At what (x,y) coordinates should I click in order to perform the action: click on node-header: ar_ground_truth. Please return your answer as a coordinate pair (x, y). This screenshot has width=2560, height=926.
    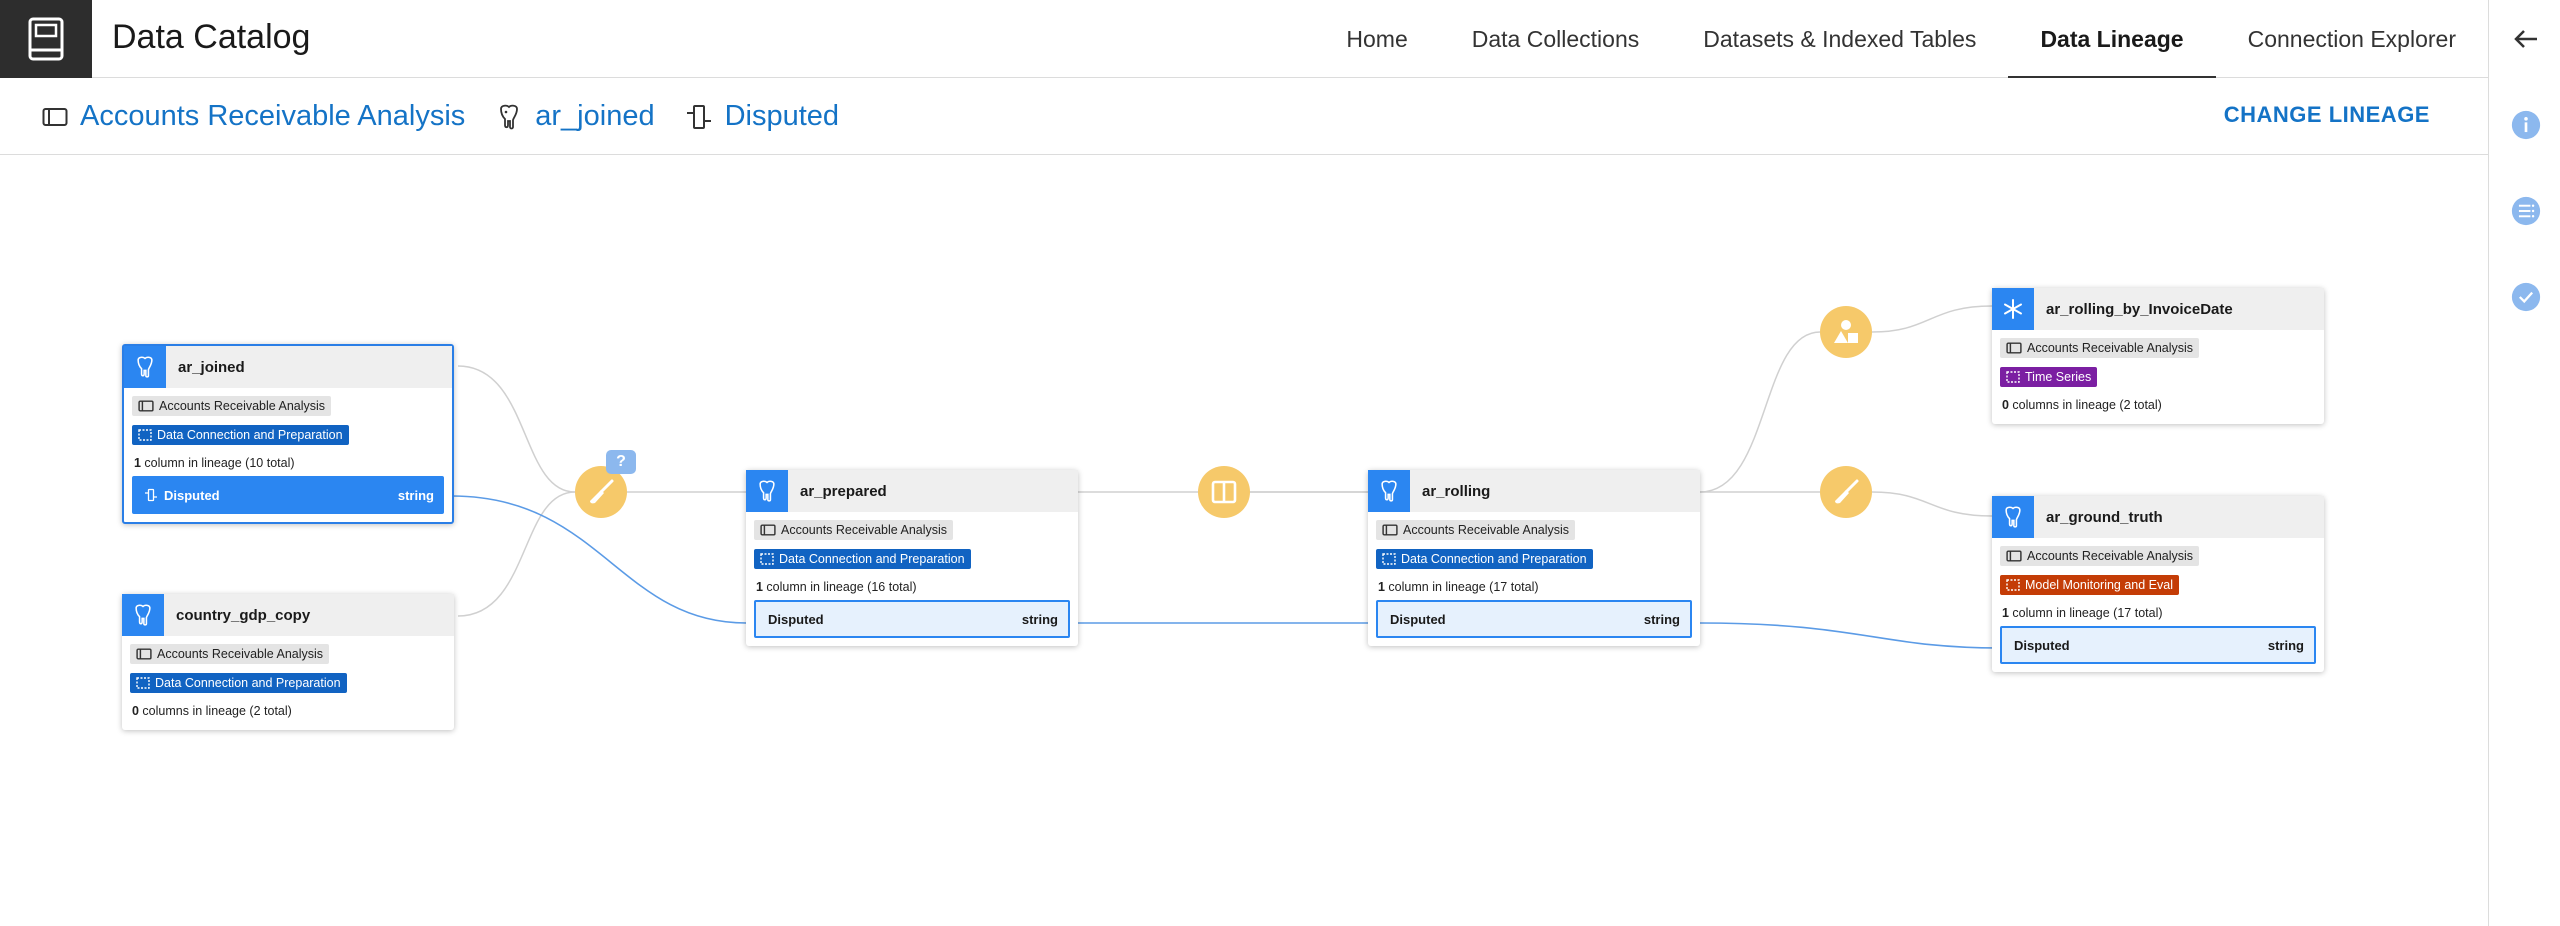
    Looking at the image, I should click on (2158, 517).